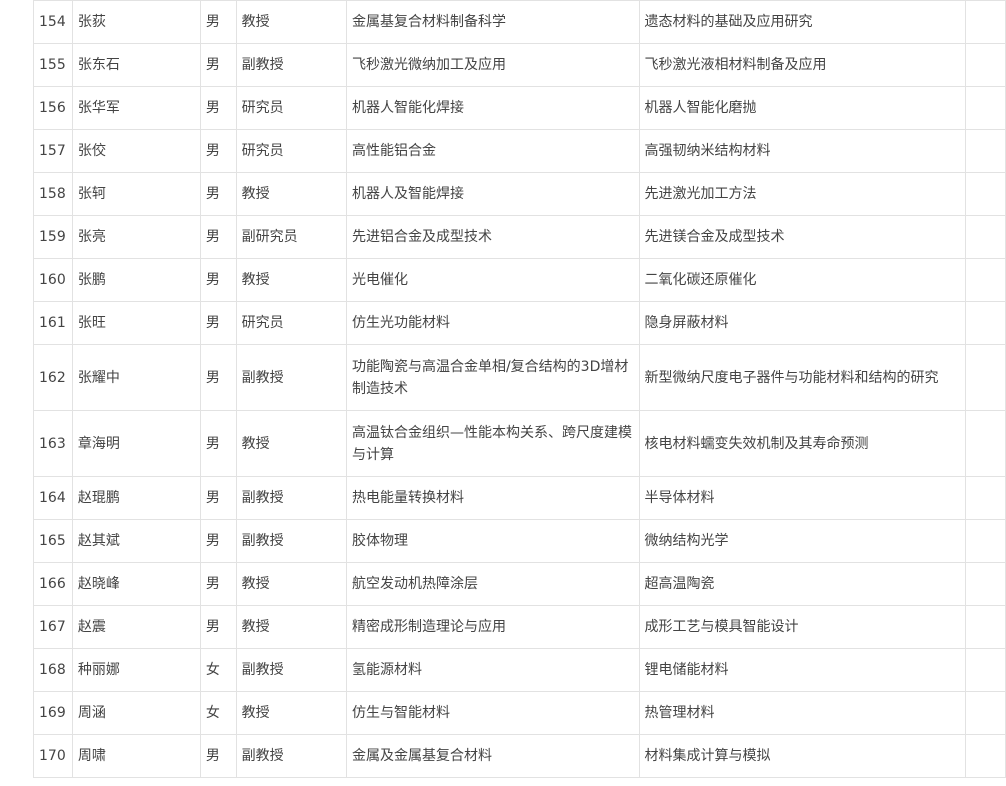  What do you see at coordinates (802, 377) in the screenshot?
I see `row-research-direction: 新型微纳尺度电子器件与功能材料和结构的研究` at bounding box center [802, 377].